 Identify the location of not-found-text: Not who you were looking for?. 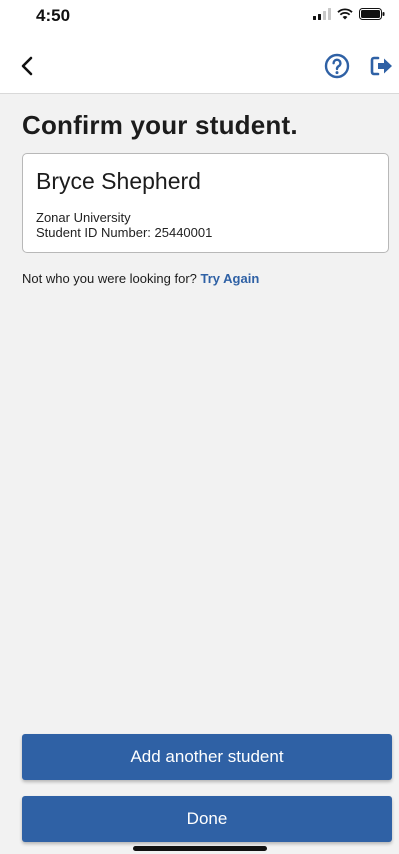
(109, 278).